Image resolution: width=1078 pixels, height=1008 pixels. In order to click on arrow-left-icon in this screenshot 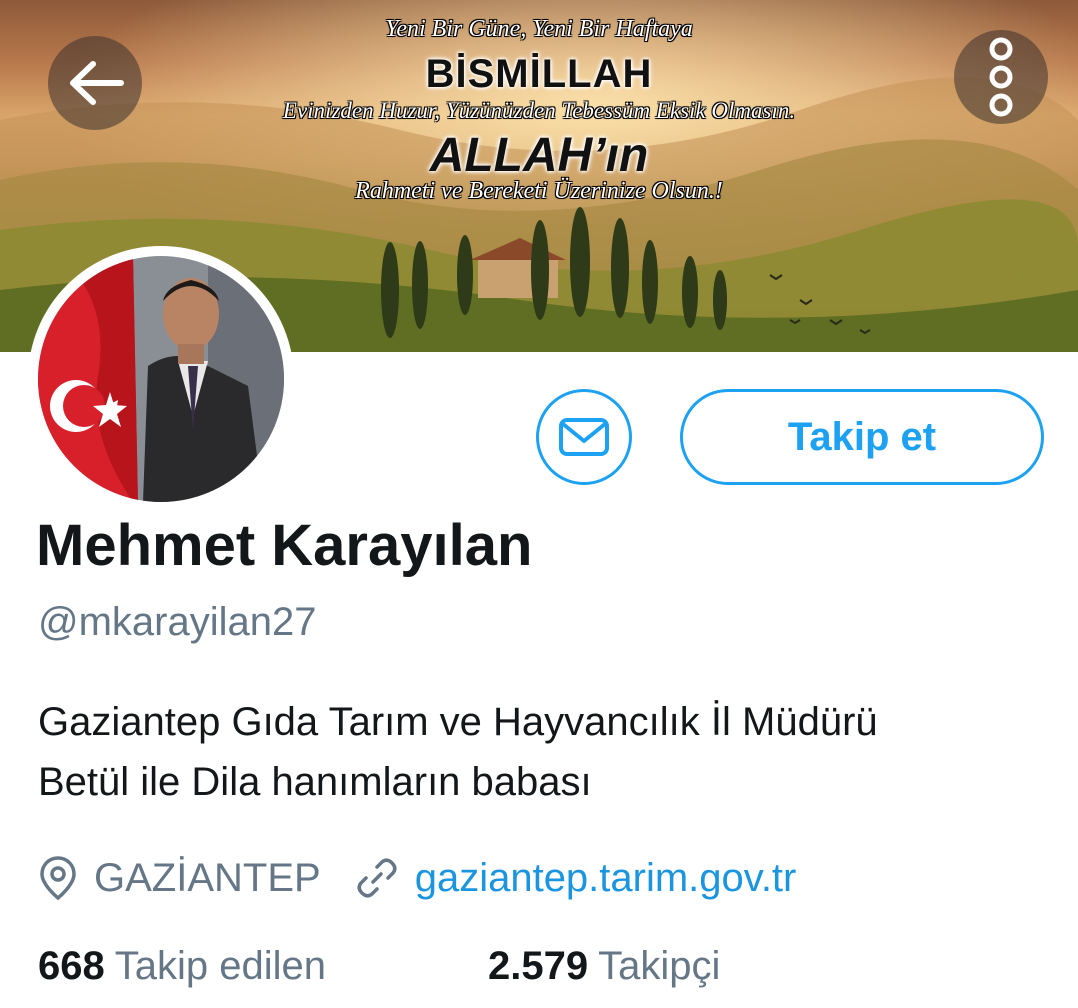, I will do `click(97, 83)`.